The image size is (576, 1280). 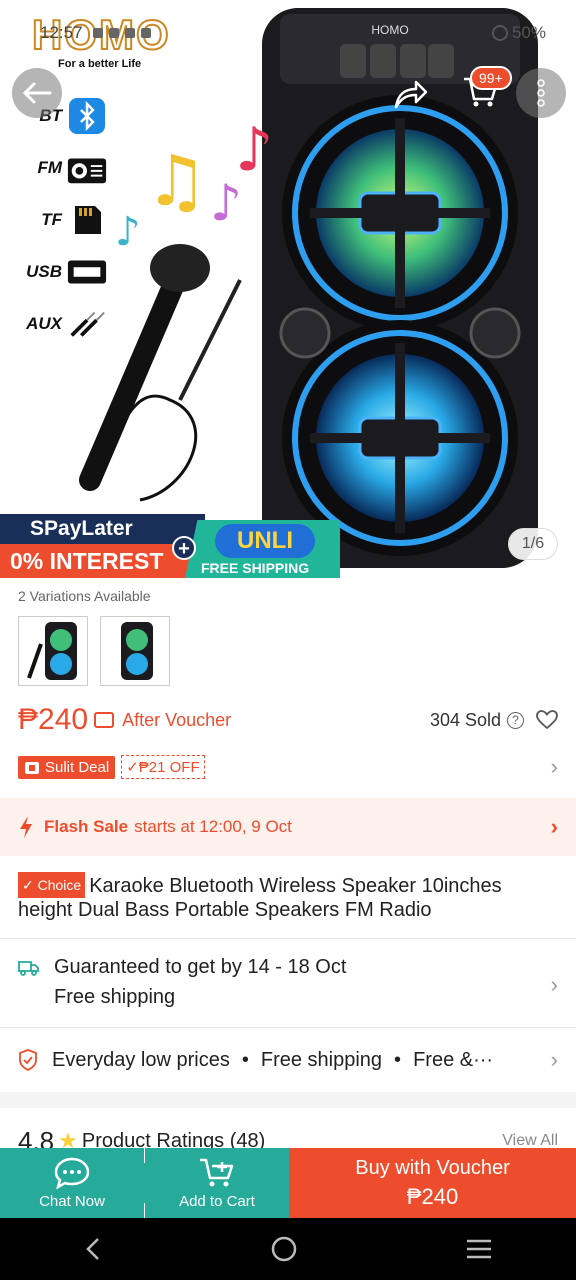 What do you see at coordinates (44, 271) in the screenshot?
I see `feature-label: USB` at bounding box center [44, 271].